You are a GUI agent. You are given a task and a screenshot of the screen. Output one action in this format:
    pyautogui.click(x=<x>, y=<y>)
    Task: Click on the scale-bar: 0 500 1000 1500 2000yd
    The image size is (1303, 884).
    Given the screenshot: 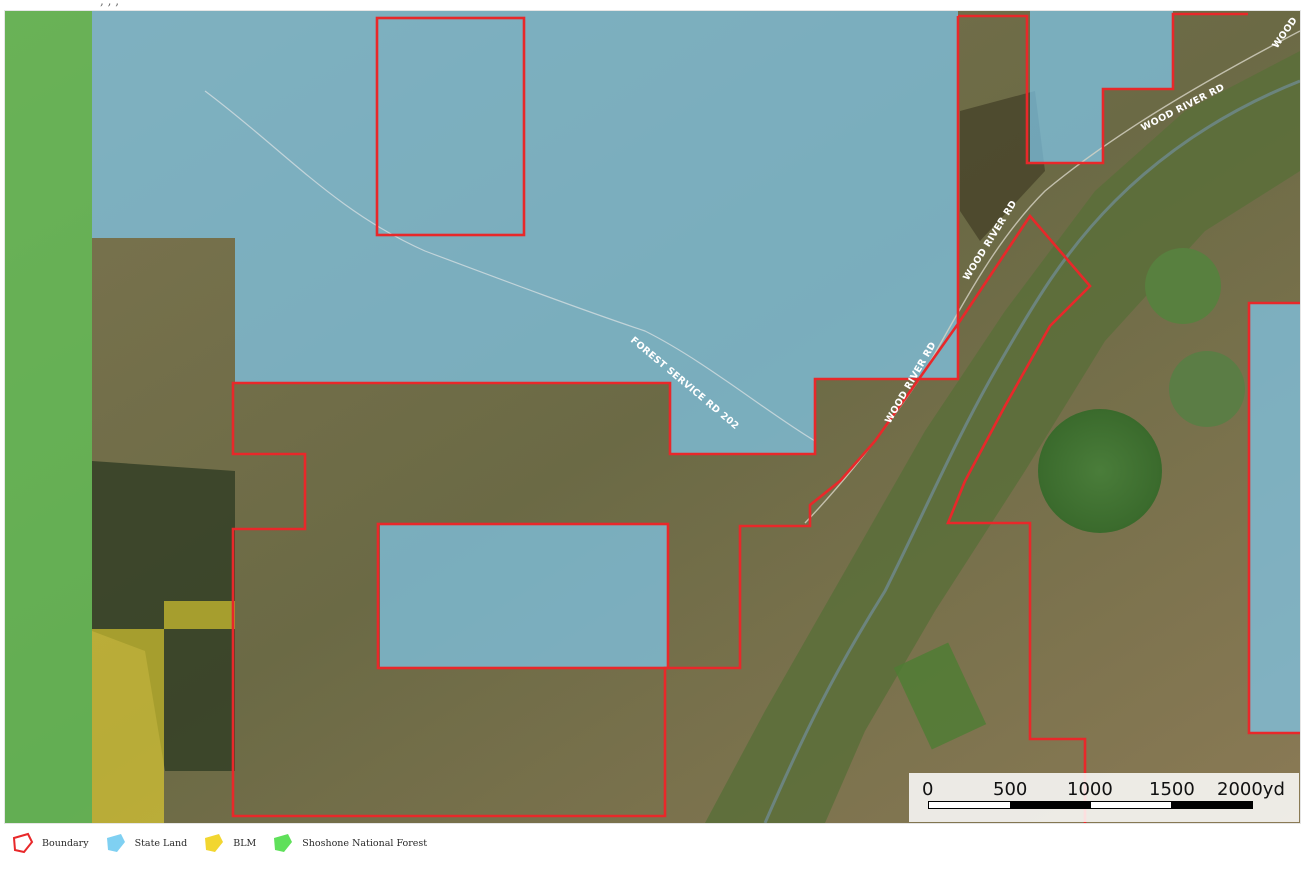 What is the action you would take?
    pyautogui.click(x=1104, y=797)
    